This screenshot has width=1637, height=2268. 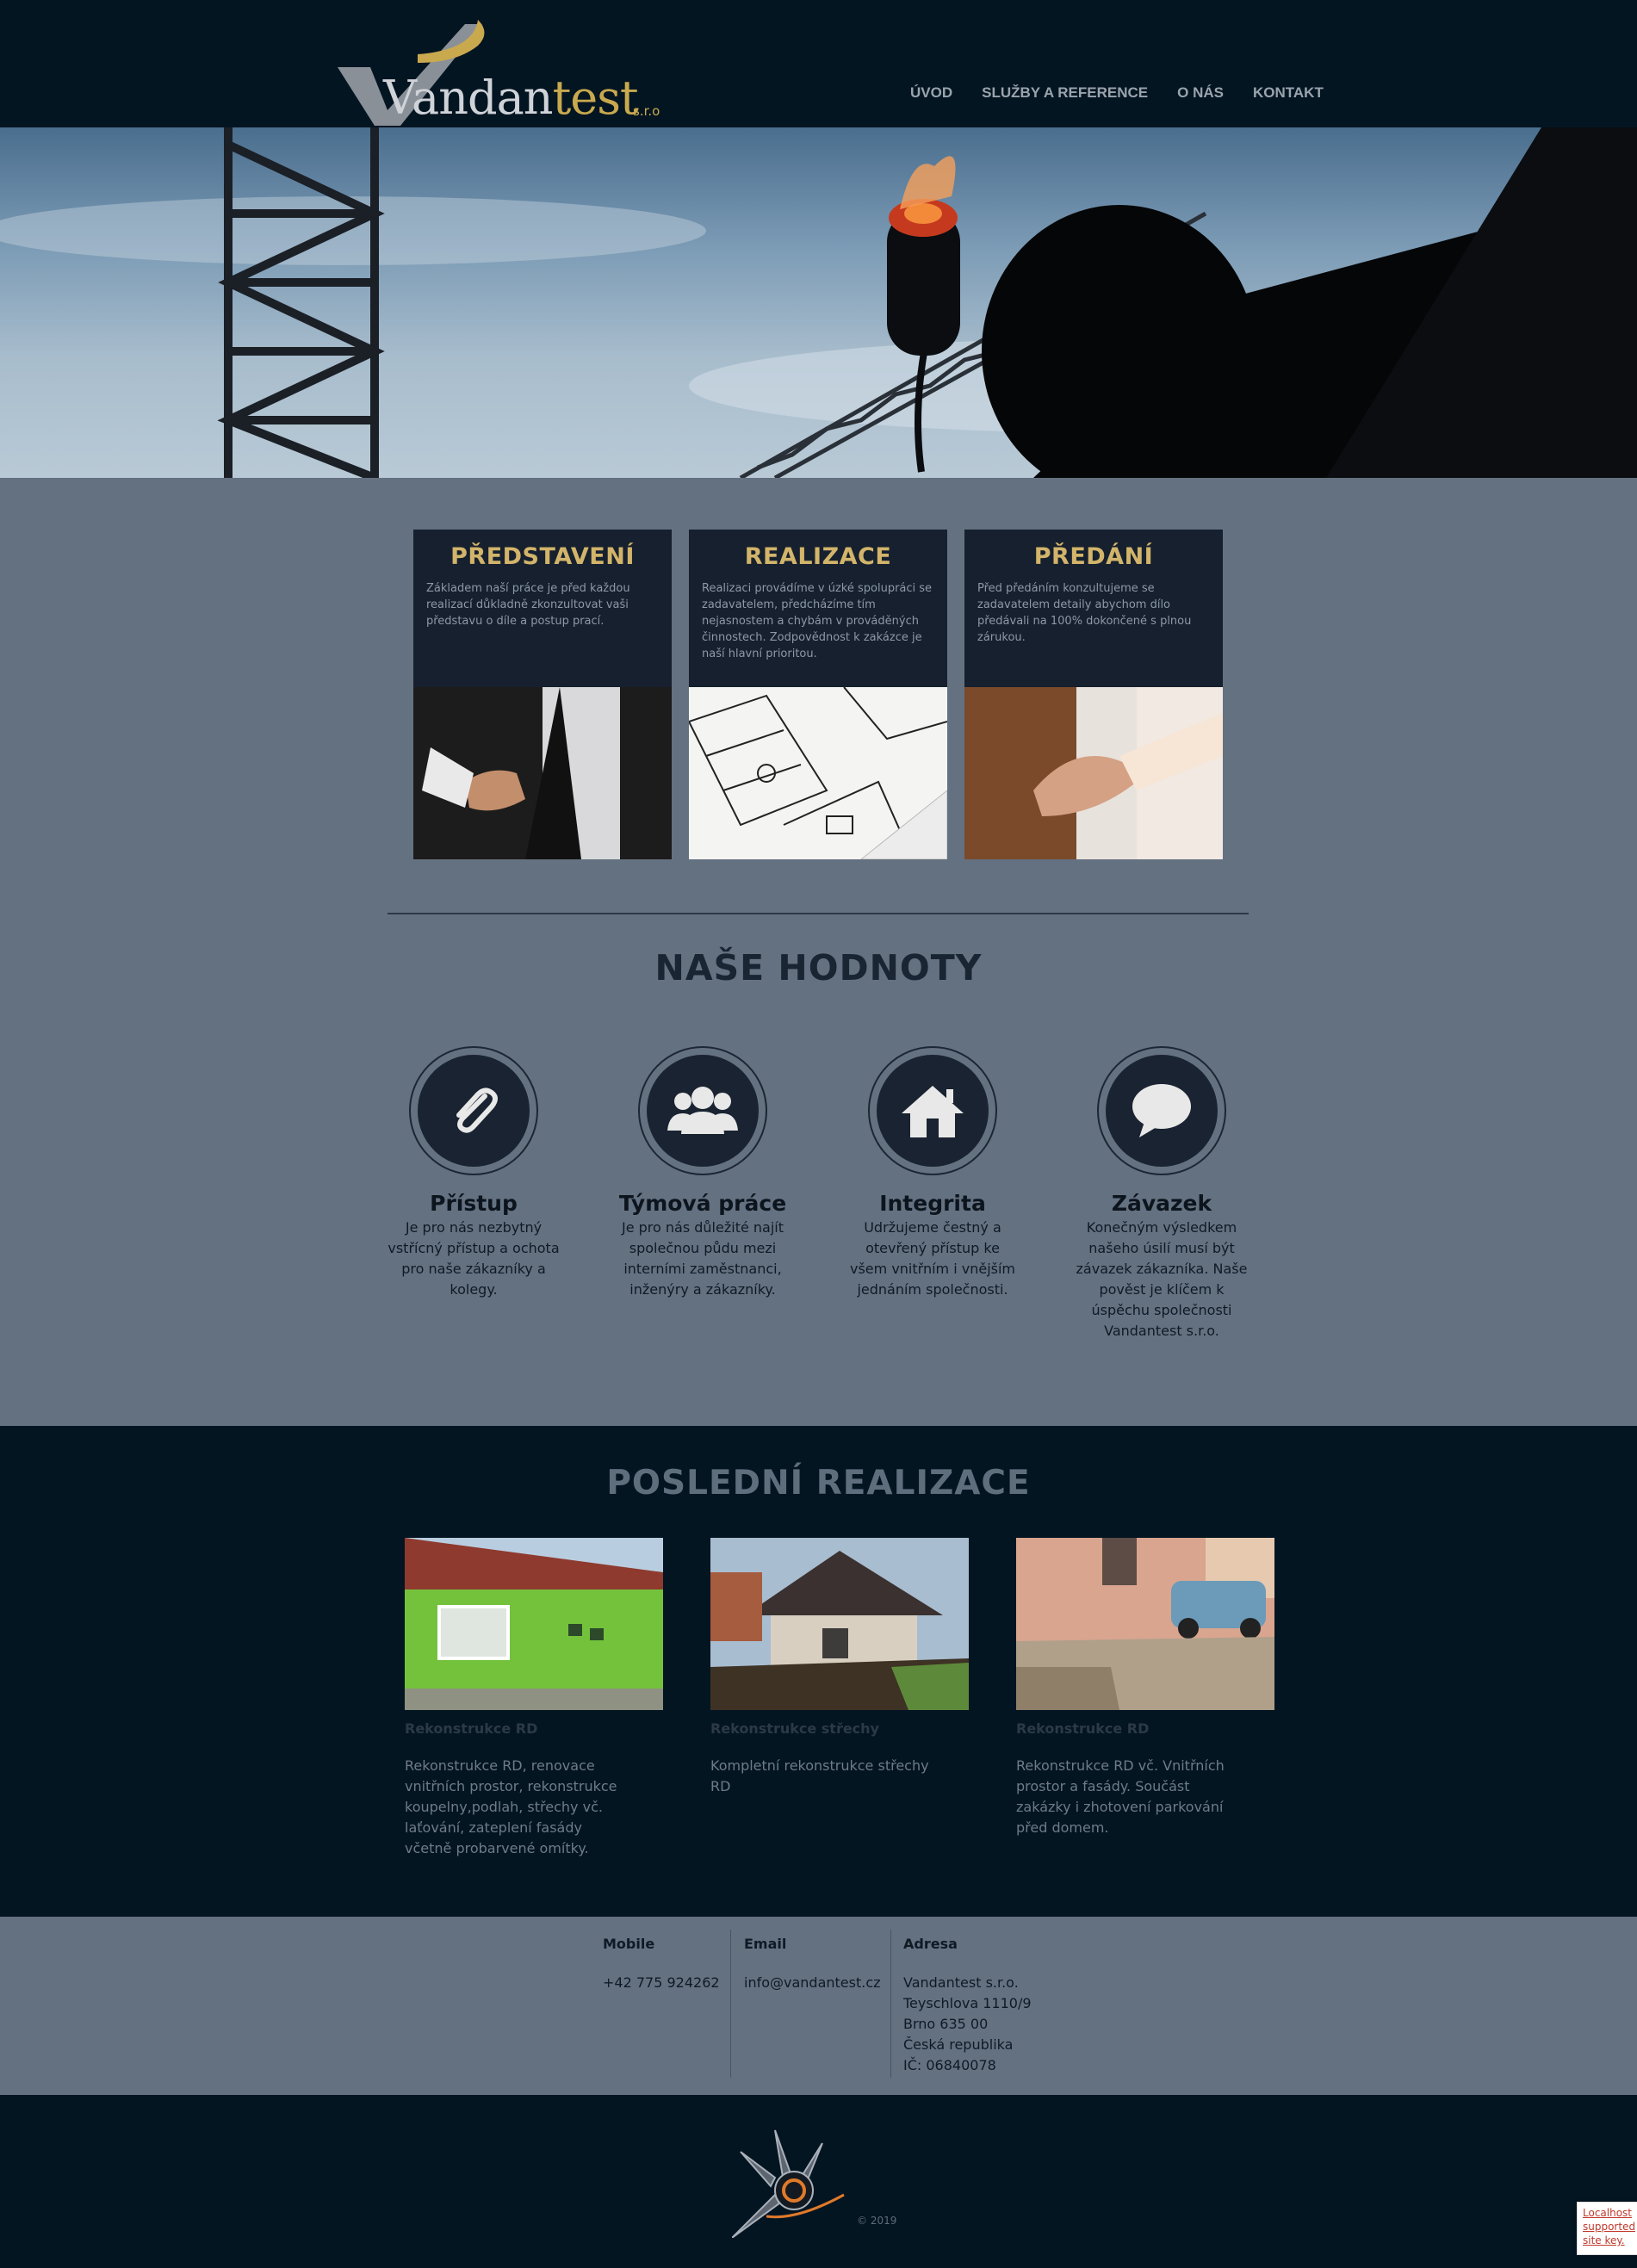 What do you see at coordinates (818, 1484) in the screenshot?
I see `recent-projects-title: POSLEDNÍ REALIZACE` at bounding box center [818, 1484].